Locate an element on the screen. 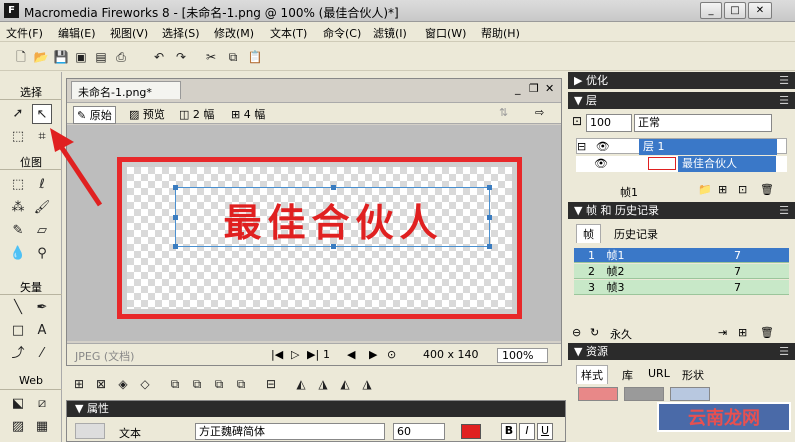 This screenshot has height=442, width=795. frame-name: 帧1 is located at coordinates (612, 255).